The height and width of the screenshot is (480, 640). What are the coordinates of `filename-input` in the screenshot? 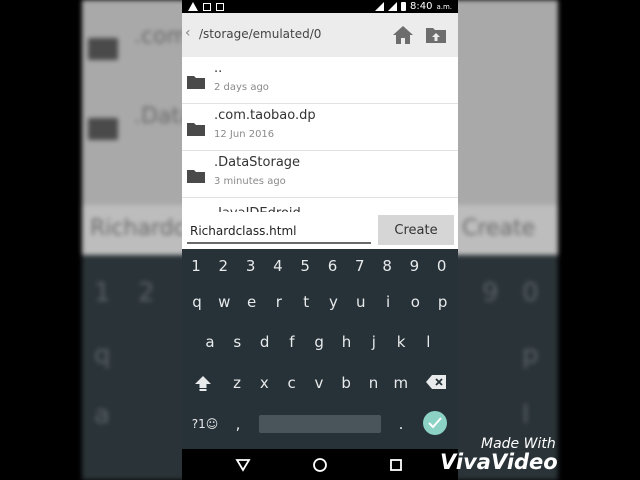 It's located at (279, 232).